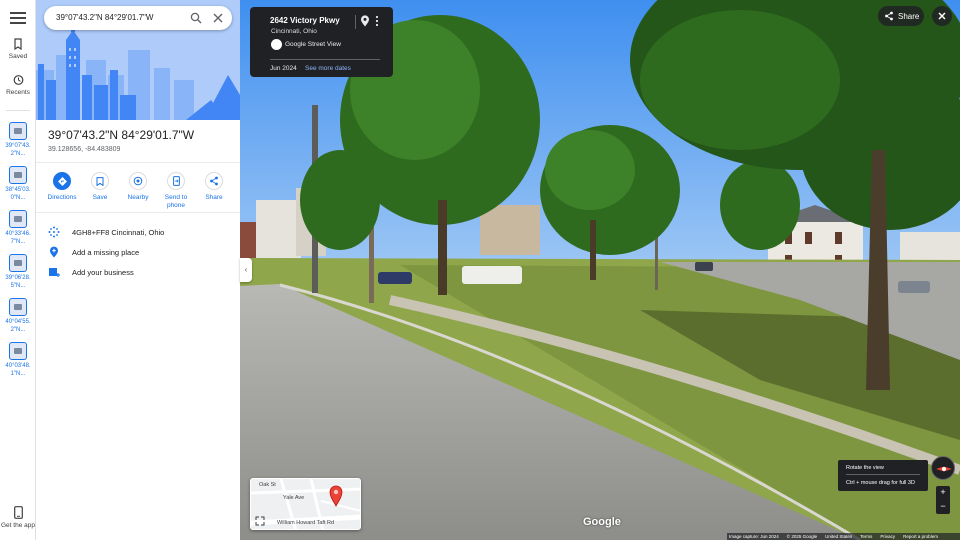 The height and width of the screenshot is (540, 960). I want to click on add-business-row: Add your business, so click(91, 272).